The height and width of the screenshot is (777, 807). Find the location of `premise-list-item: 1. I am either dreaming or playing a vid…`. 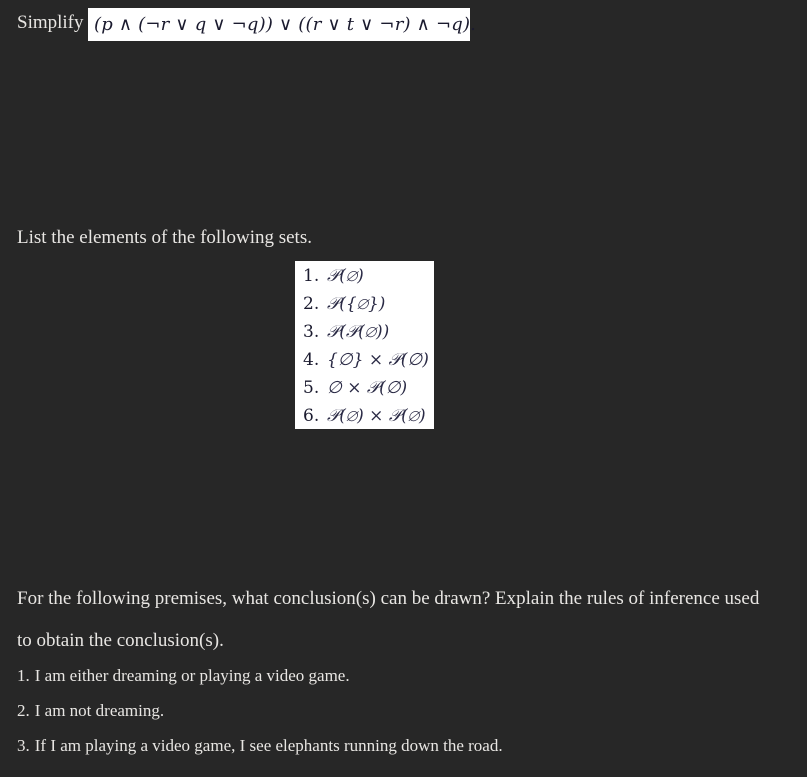

premise-list-item: 1. I am either dreaming or playing a vid… is located at coordinates (402, 676).